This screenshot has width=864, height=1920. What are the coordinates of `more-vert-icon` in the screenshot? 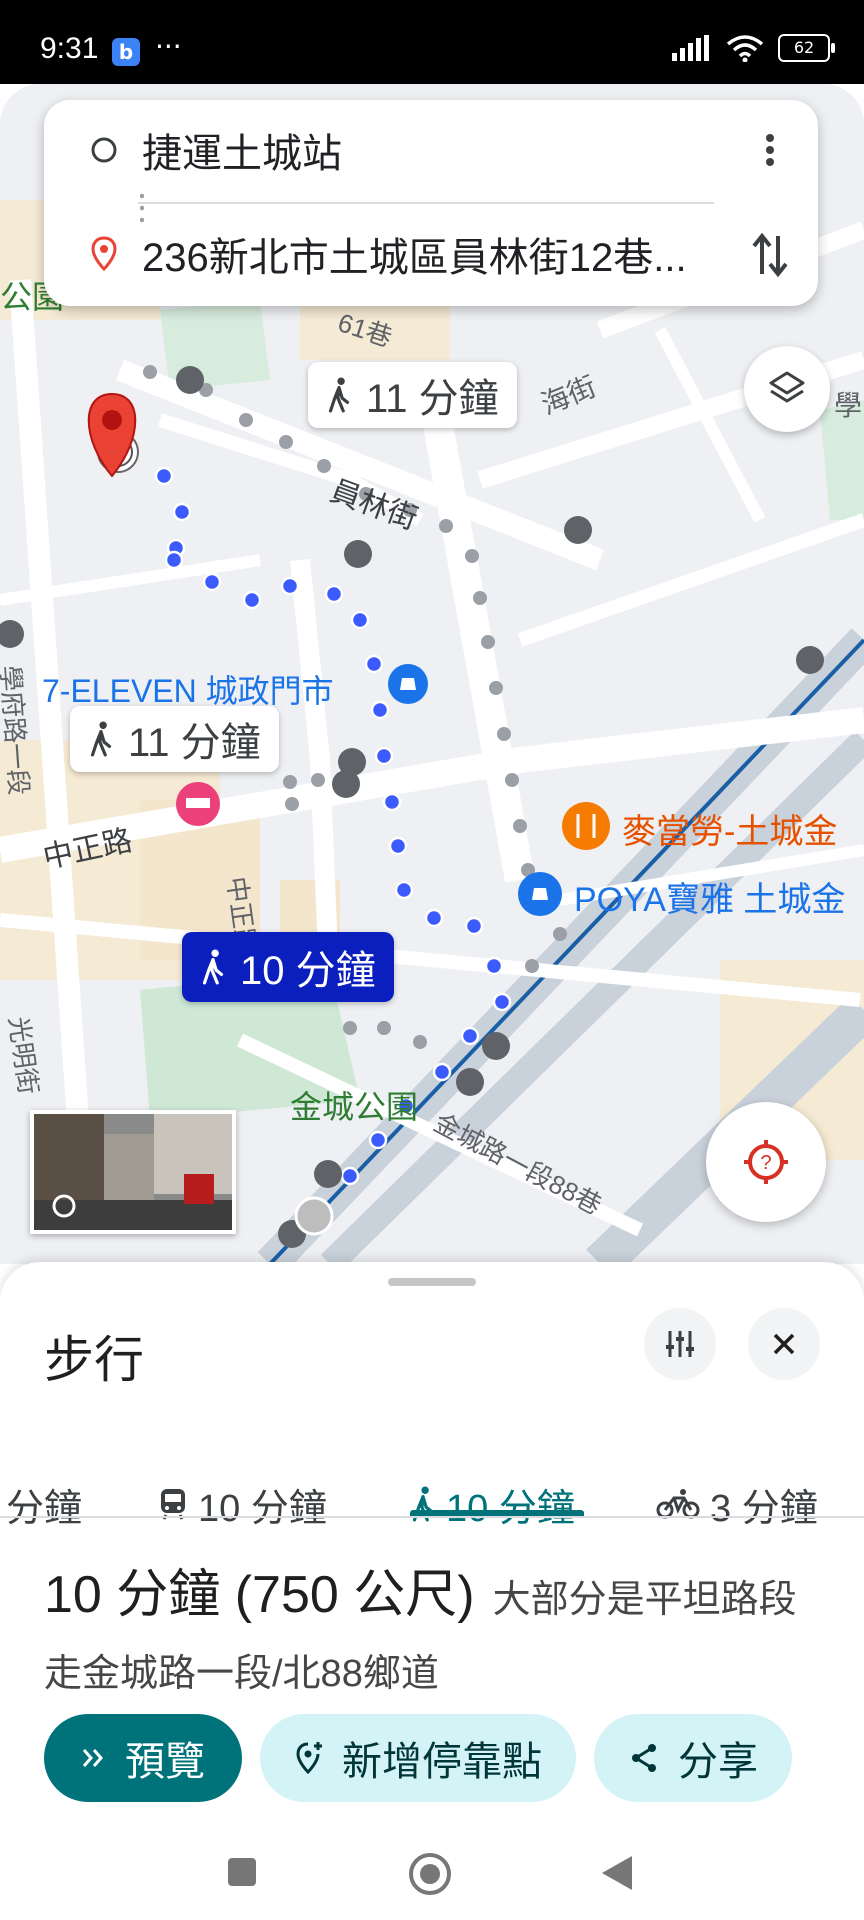 It's located at (770, 150).